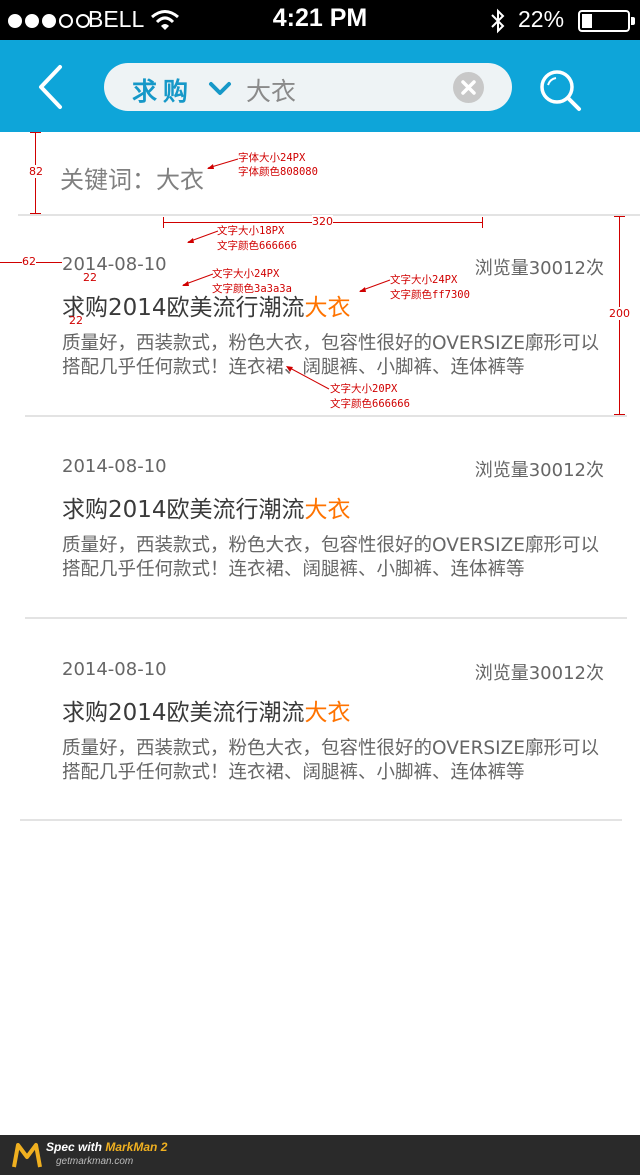  I want to click on navigation-bar: 求购 大衣, so click(320, 86).